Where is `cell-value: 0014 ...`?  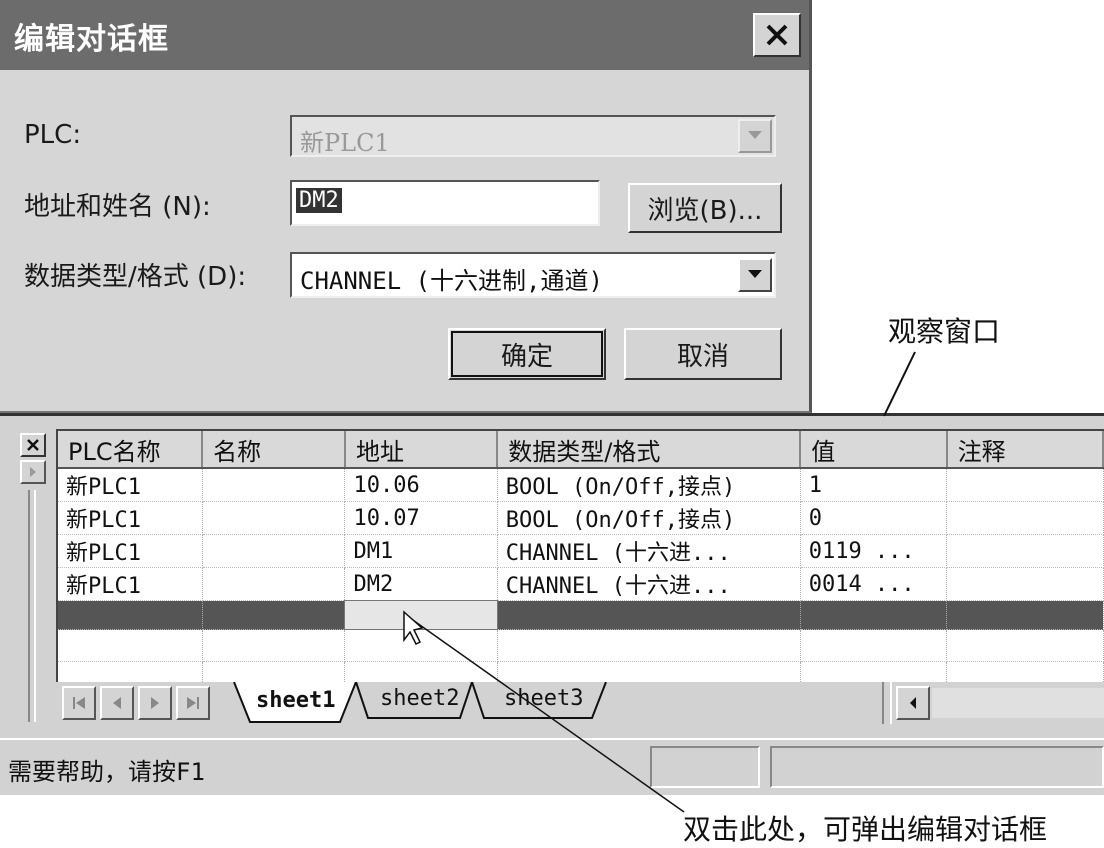
cell-value: 0014 ... is located at coordinates (874, 584).